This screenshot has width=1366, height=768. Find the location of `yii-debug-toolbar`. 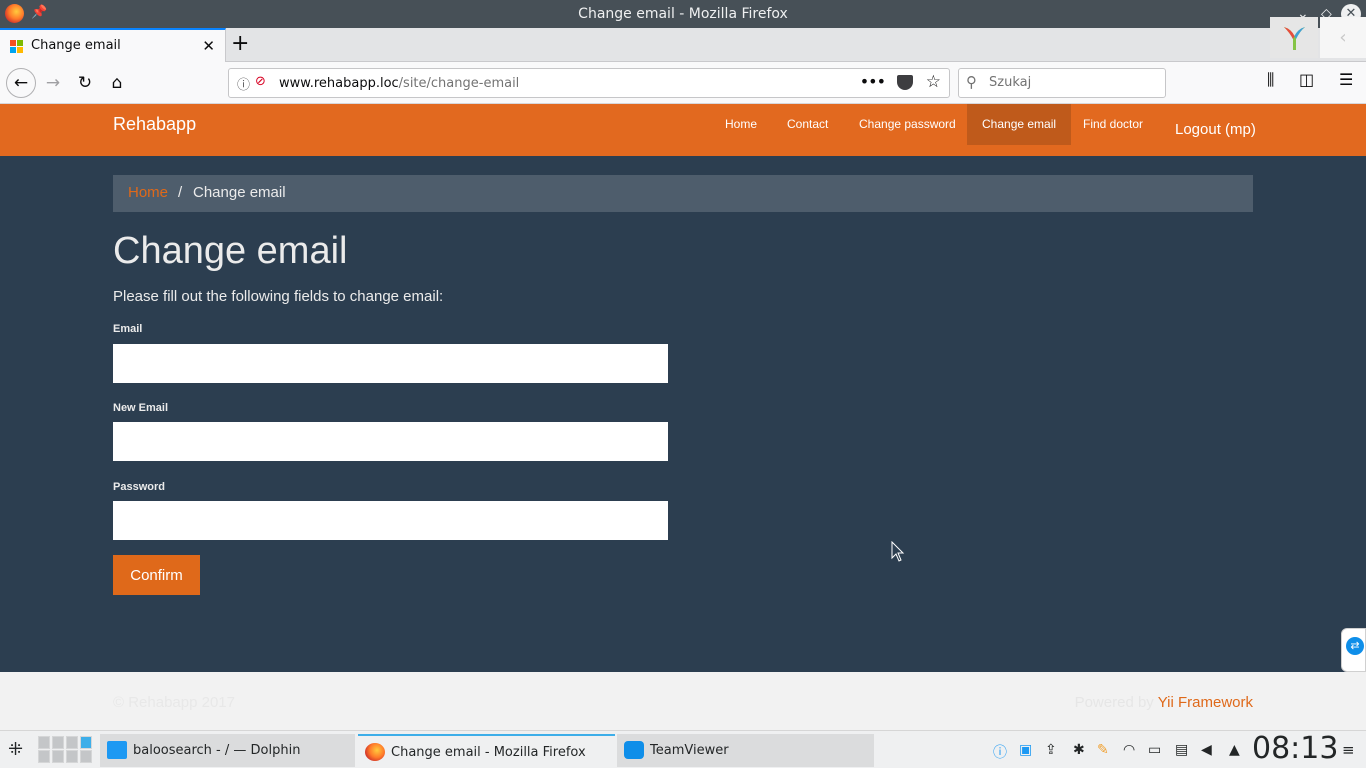

yii-debug-toolbar is located at coordinates (1294, 37).